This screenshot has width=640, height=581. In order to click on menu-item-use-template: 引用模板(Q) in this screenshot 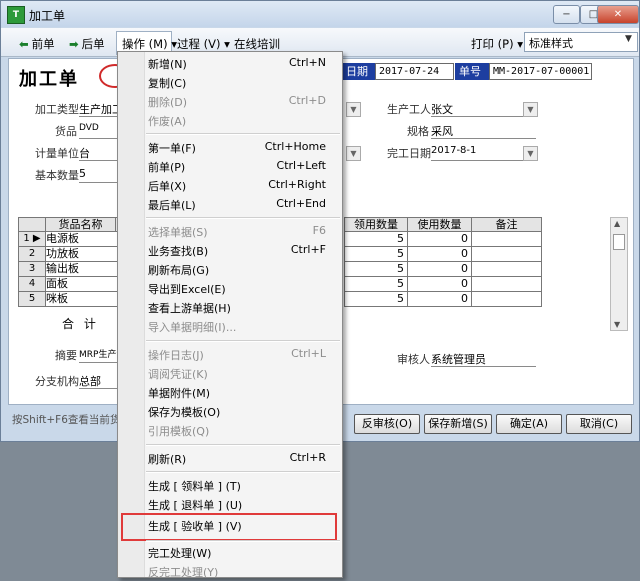, I will do `click(230, 430)`.